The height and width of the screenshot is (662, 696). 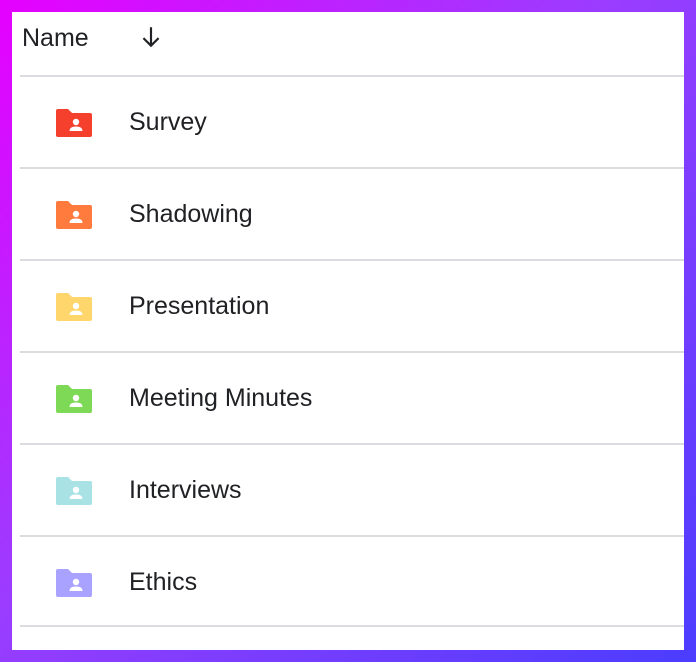 I want to click on list-header: Name, so click(x=348, y=42).